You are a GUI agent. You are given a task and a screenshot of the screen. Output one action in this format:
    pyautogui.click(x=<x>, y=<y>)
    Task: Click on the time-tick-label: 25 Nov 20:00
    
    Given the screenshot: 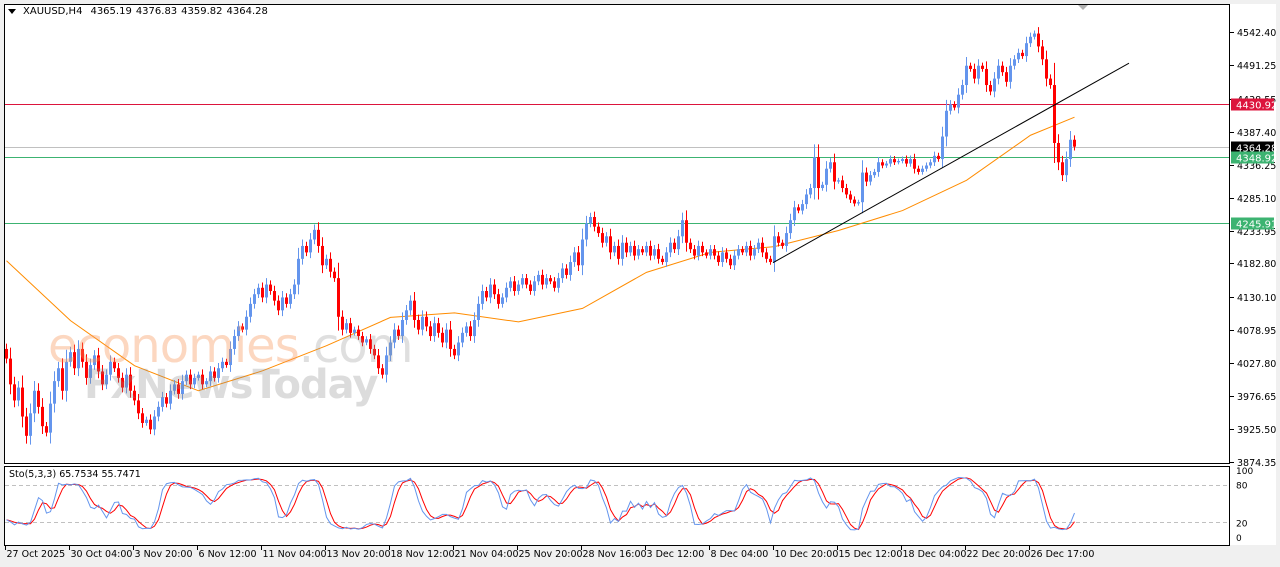 What is the action you would take?
    pyautogui.click(x=551, y=554)
    